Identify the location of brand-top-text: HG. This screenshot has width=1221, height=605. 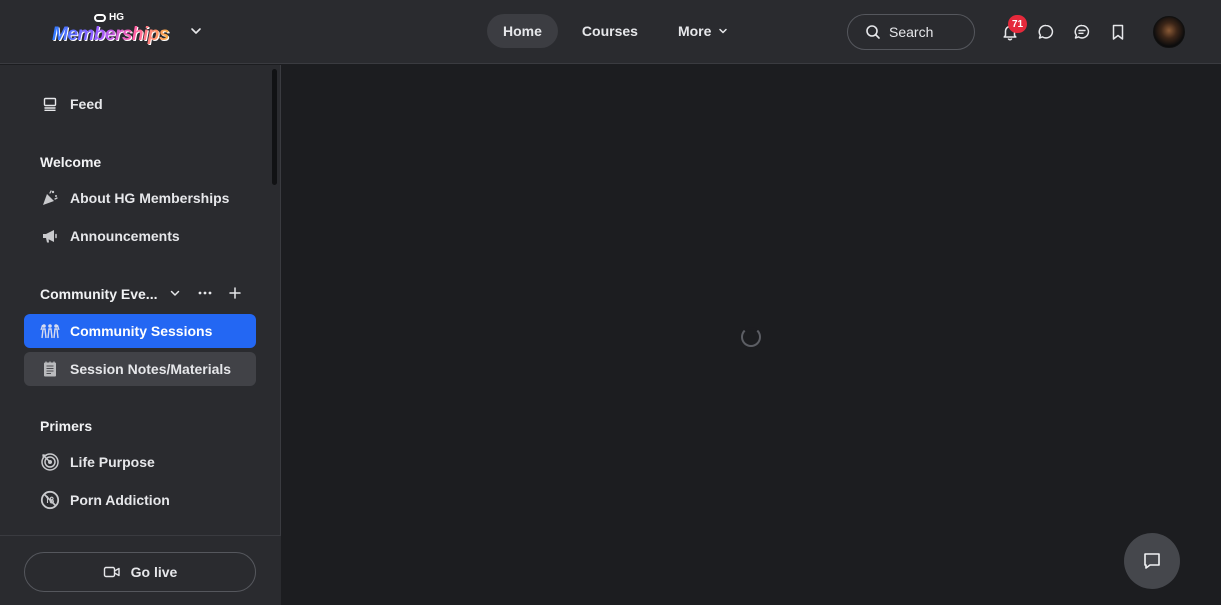
(116, 17).